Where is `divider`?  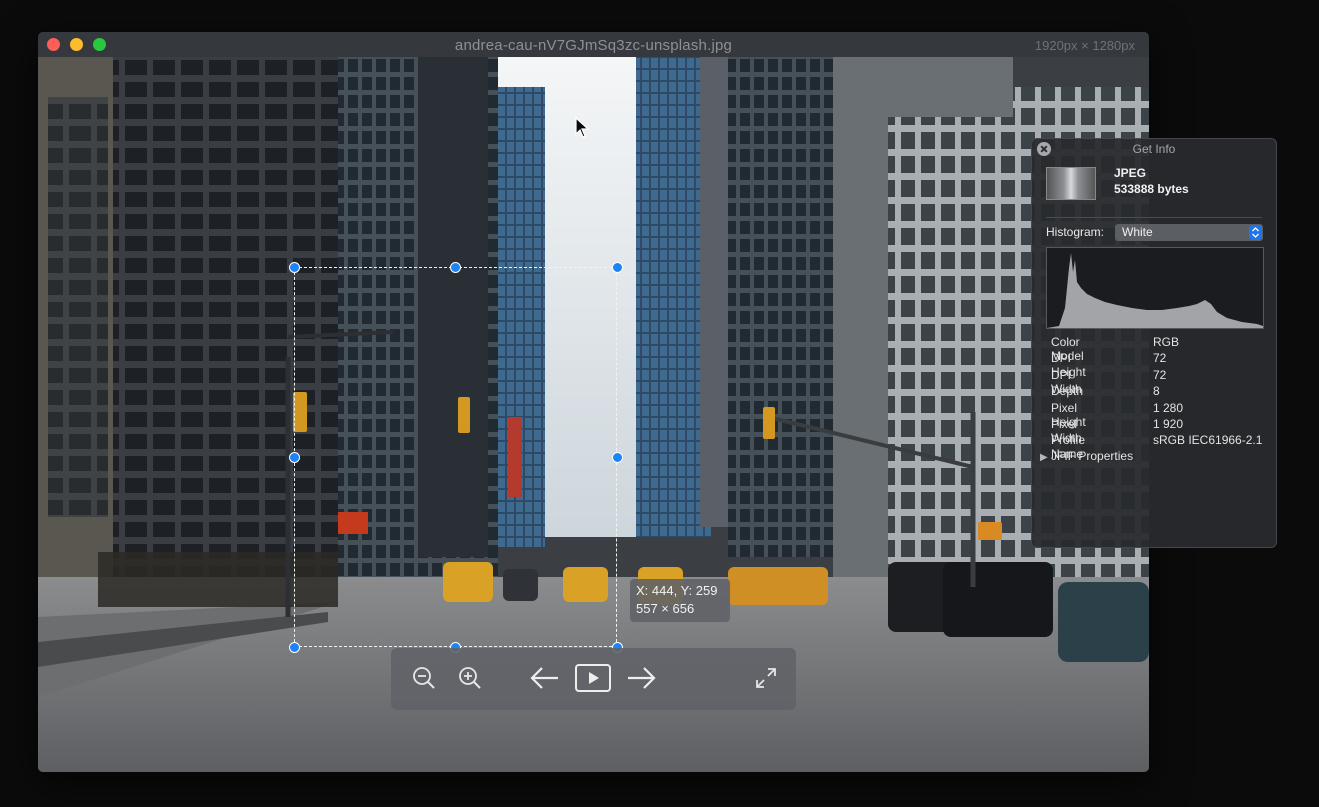
divider is located at coordinates (1154, 217).